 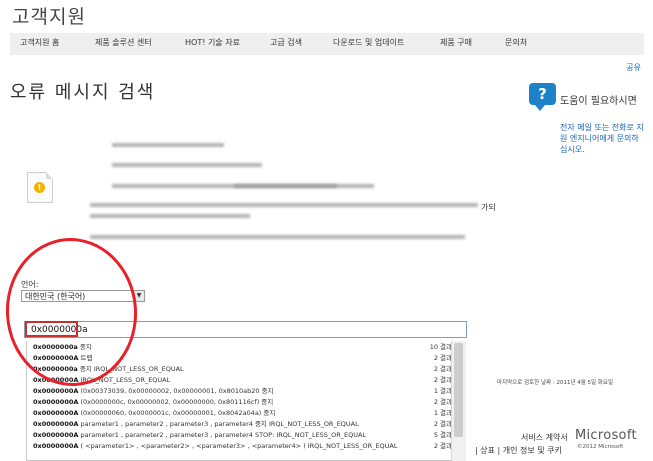 I want to click on page-title: 오류 메시지 검색, so click(x=83, y=92).